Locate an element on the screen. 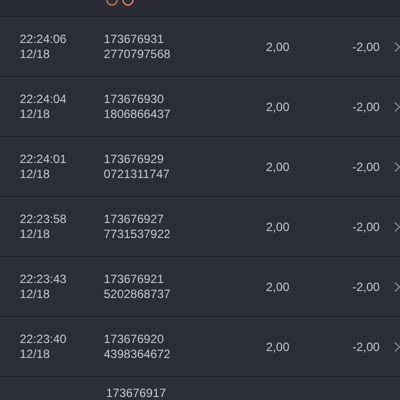 This screenshot has width=400, height=400. round-id: 173676929 is located at coordinates (134, 159).